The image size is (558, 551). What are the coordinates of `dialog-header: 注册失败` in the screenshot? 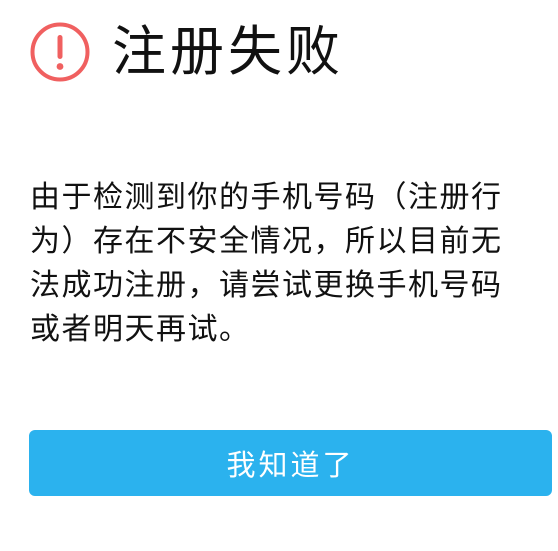 It's located at (186, 52).